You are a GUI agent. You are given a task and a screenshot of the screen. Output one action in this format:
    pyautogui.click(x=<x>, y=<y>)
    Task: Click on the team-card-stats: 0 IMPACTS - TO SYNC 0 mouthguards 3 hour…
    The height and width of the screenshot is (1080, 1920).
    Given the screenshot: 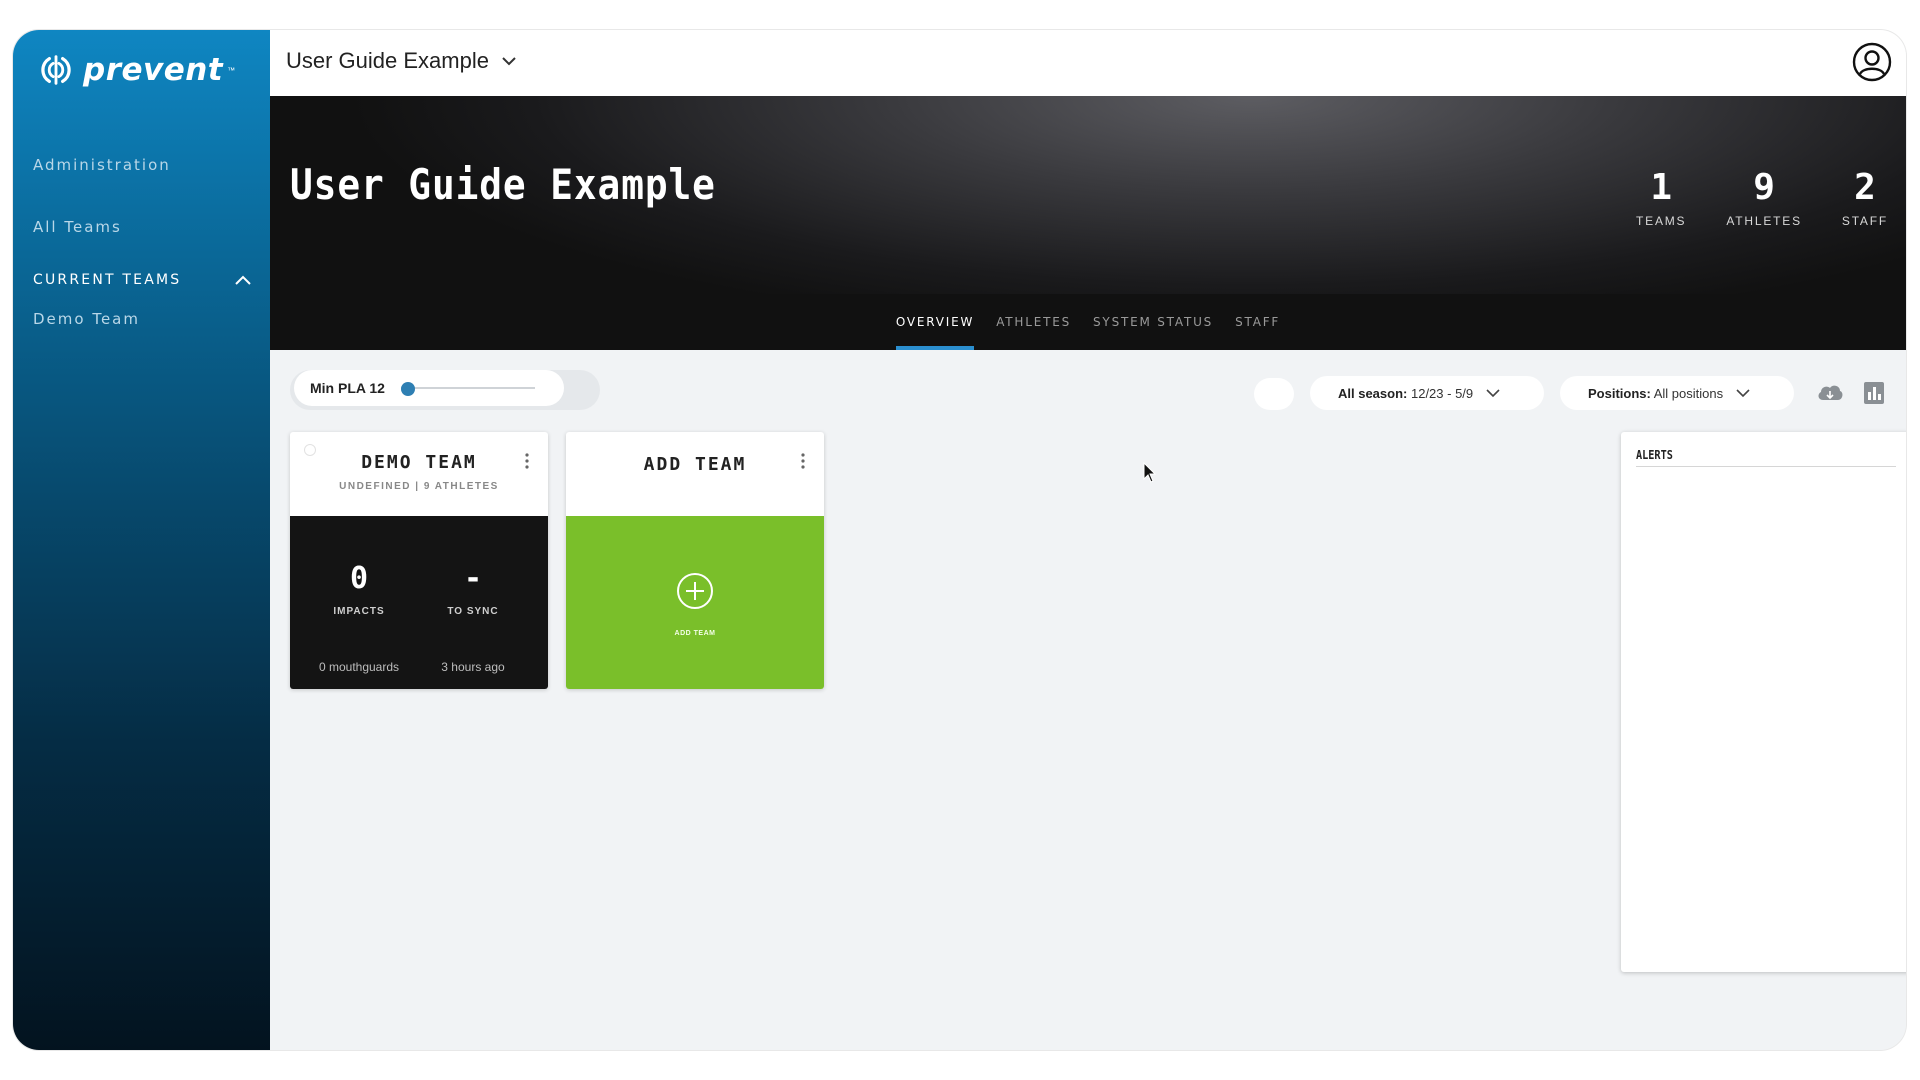 What is the action you would take?
    pyautogui.click(x=419, y=602)
    